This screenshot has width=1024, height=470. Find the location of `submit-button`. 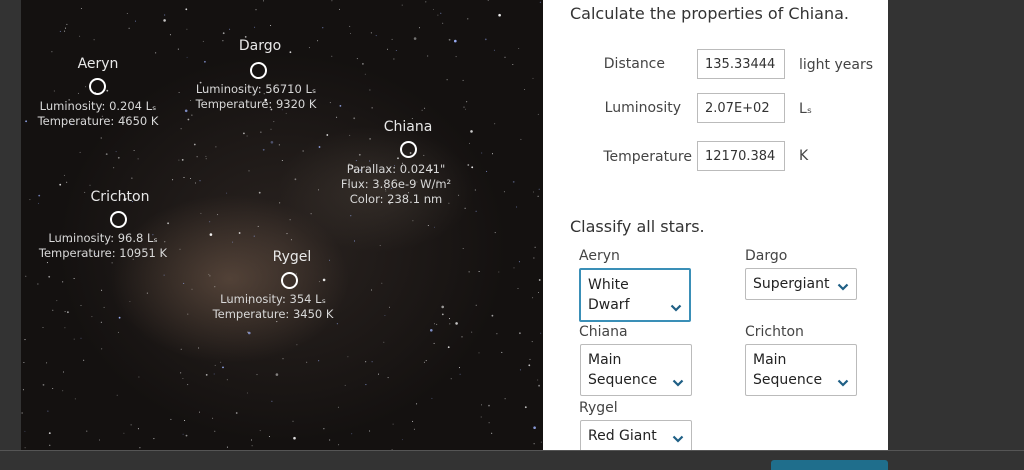

submit-button is located at coordinates (829, 465).